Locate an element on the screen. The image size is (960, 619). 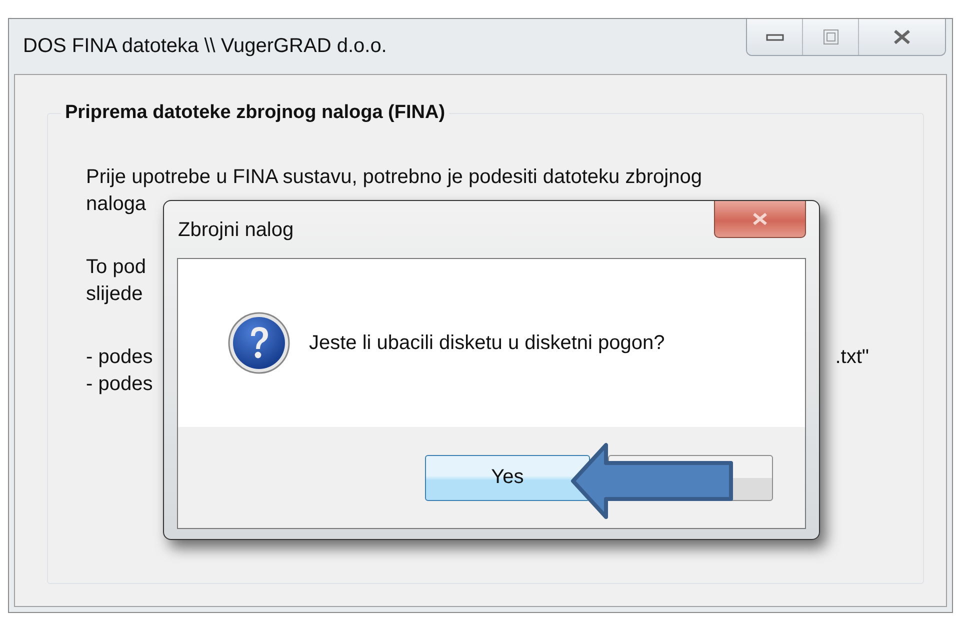
minimize-button is located at coordinates (775, 37).